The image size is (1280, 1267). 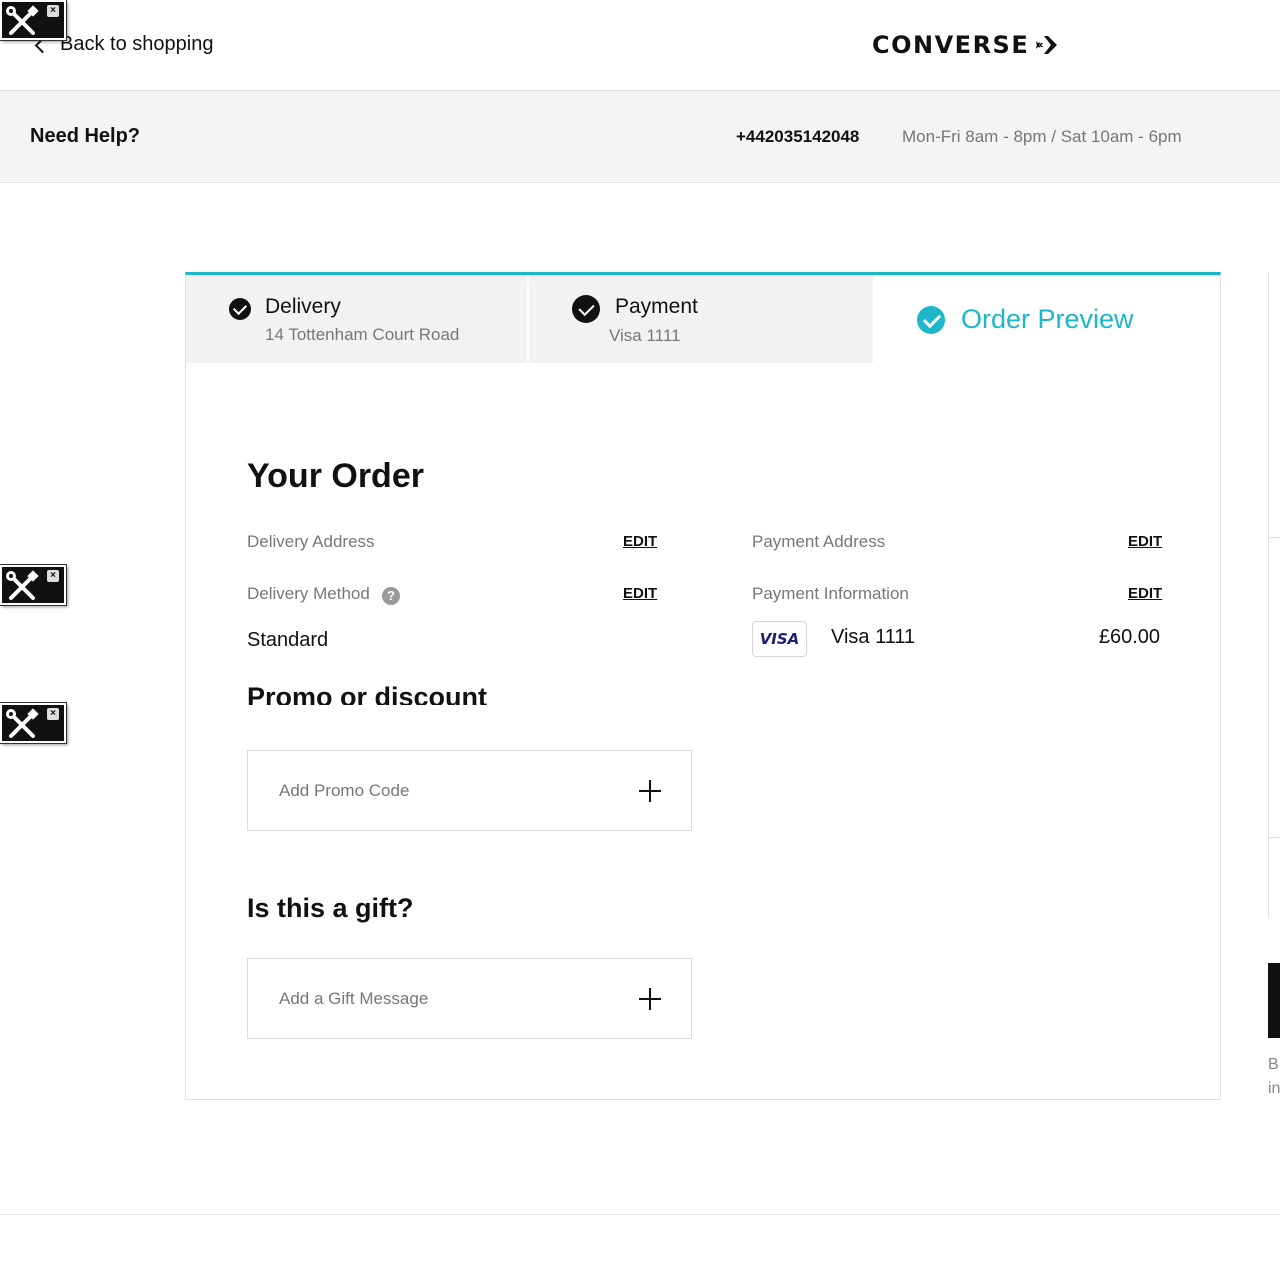 What do you see at coordinates (1145, 541) in the screenshot?
I see `edit-payment-address-link: EDIT` at bounding box center [1145, 541].